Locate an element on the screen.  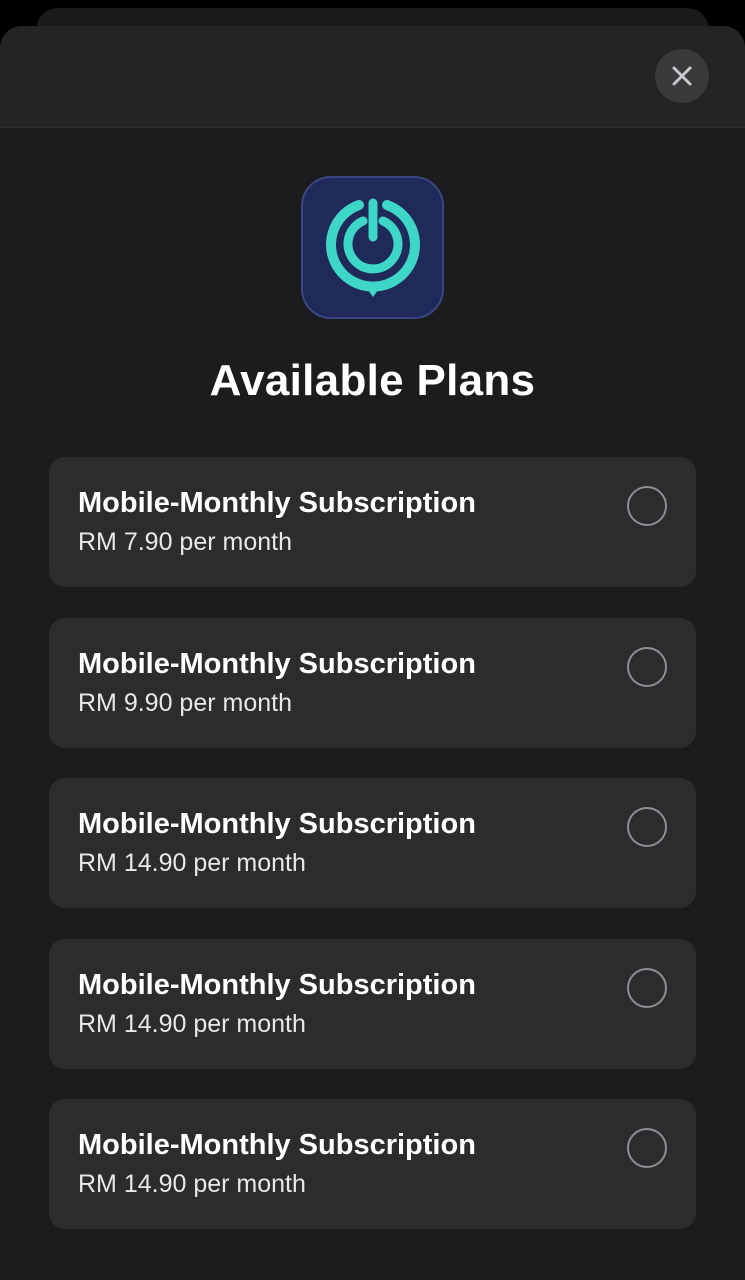
app-logo-icon is located at coordinates (372, 247).